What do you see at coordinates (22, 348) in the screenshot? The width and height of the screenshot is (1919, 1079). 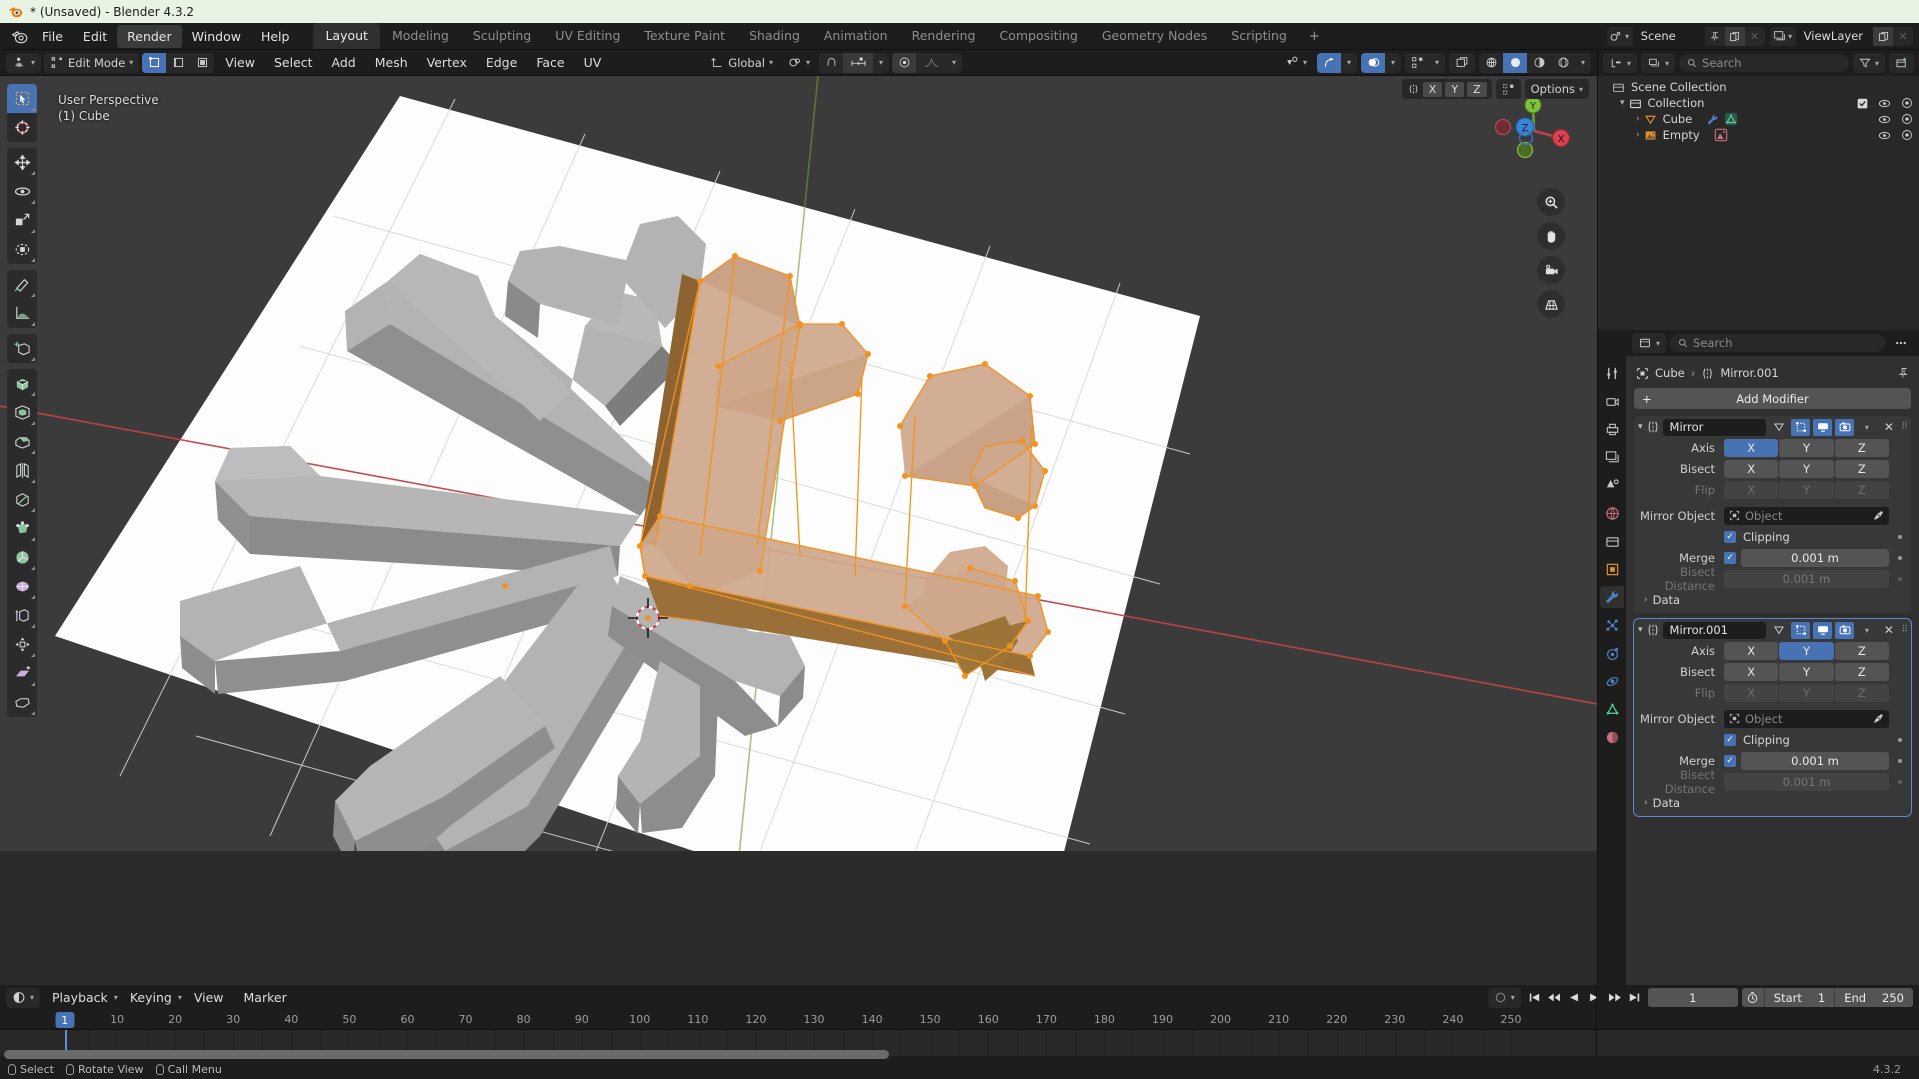 I see `add-cube-tool` at bounding box center [22, 348].